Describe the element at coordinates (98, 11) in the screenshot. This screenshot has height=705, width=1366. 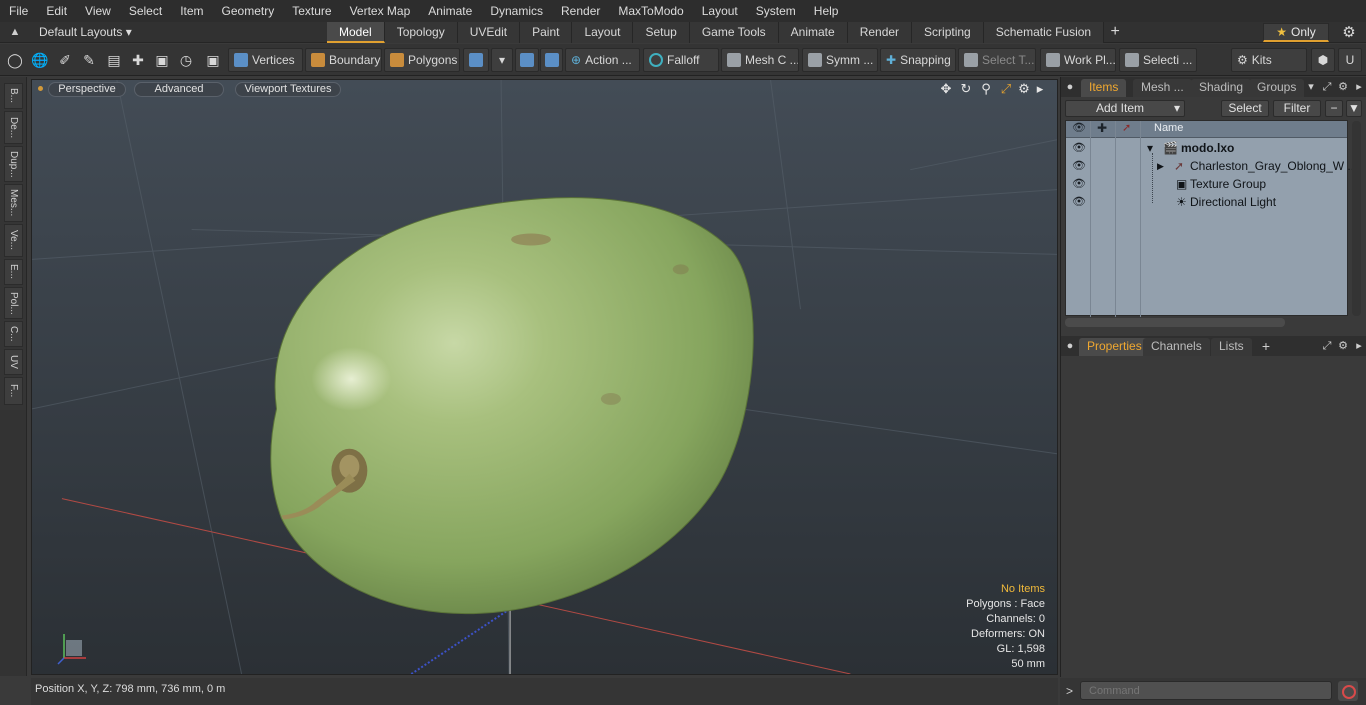
I see `menu-view: View` at that location.